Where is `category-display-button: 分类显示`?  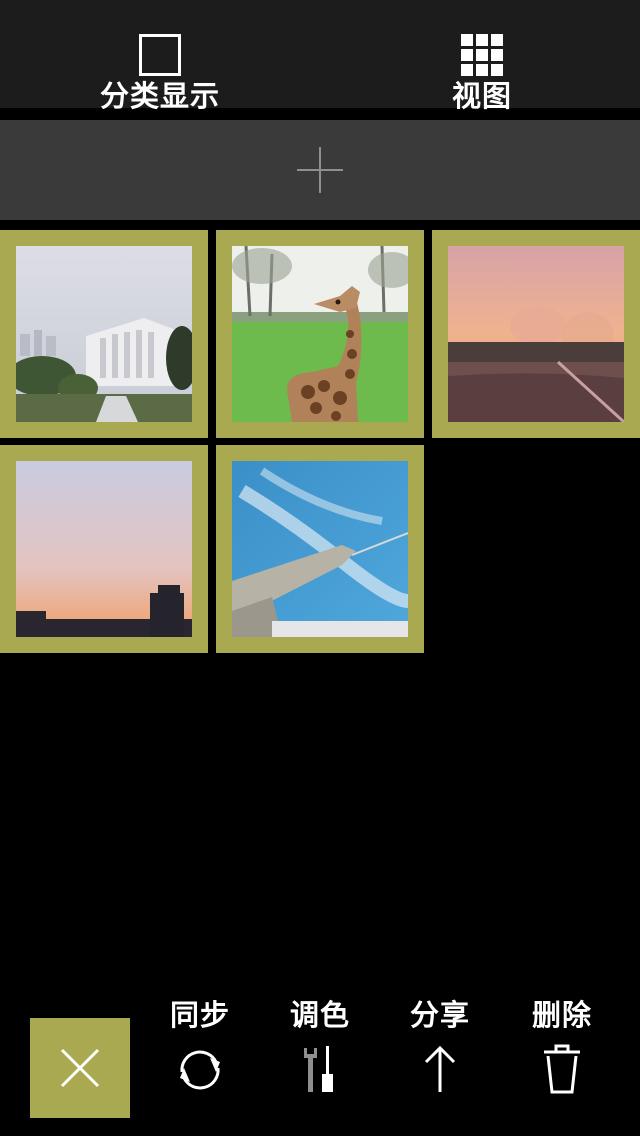 category-display-button: 分类显示 is located at coordinates (160, 56).